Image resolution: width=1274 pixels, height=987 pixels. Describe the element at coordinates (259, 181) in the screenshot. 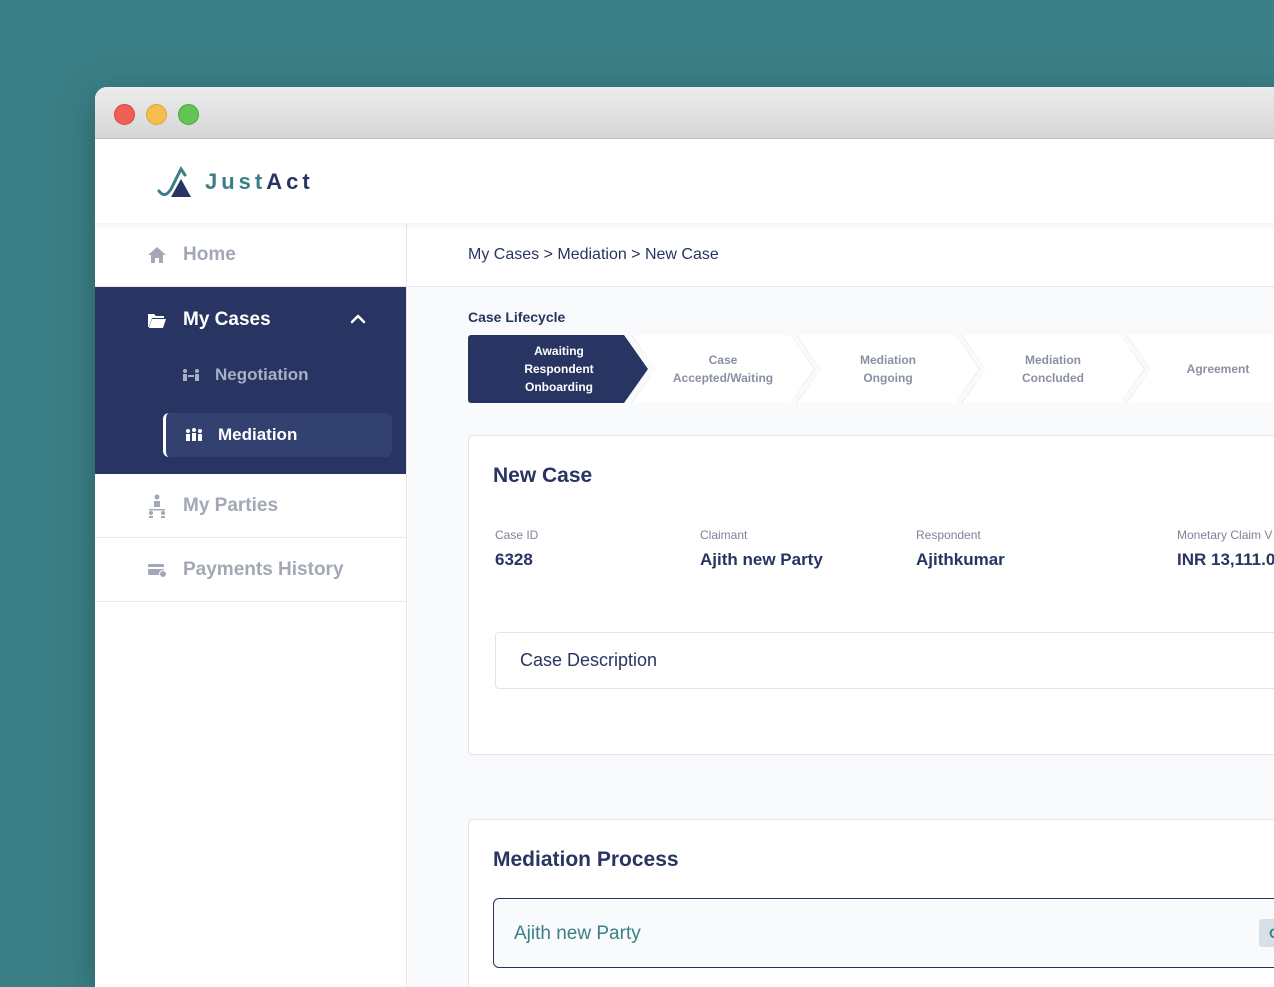

I see `logo-text: JustAct` at that location.